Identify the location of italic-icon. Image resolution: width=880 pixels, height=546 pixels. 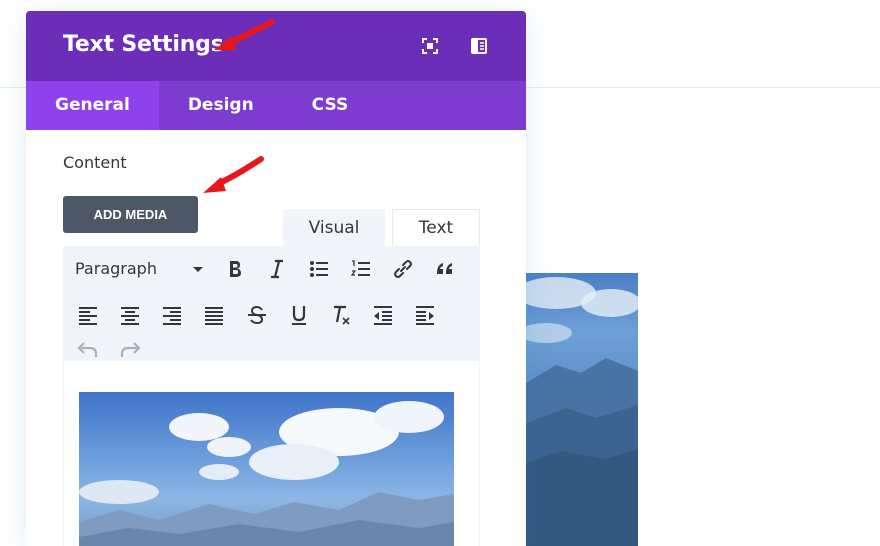
(277, 269).